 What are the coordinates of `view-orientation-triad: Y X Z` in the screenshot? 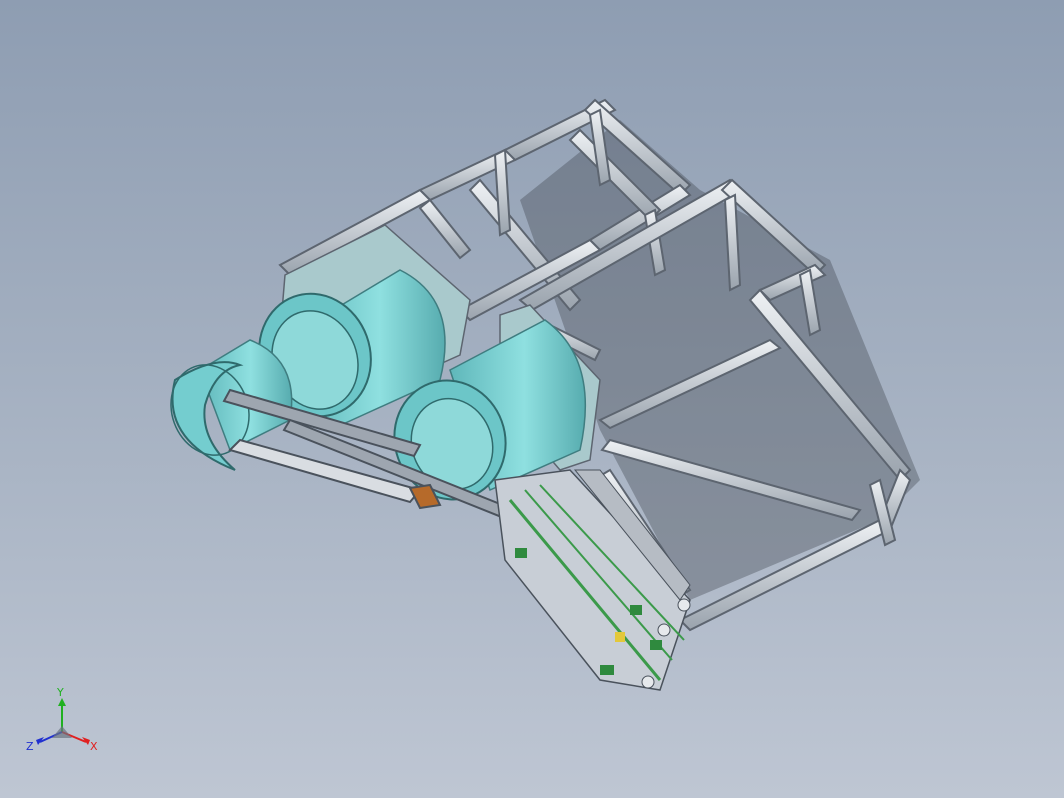 It's located at (64, 720).